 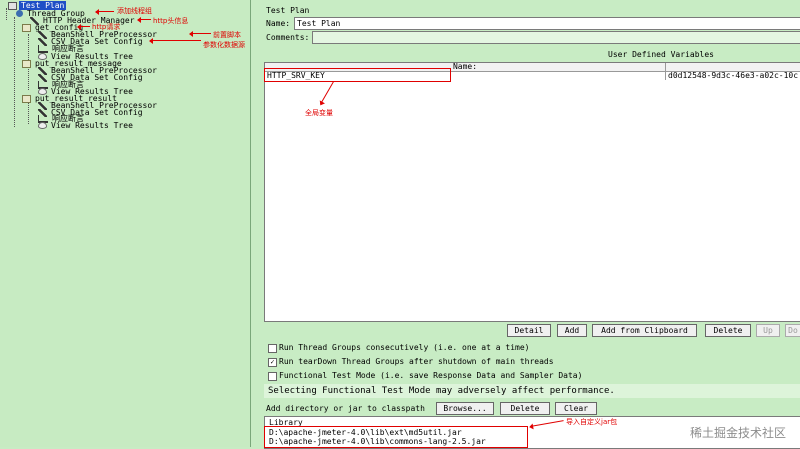 I want to click on annotation-global-var: 全局变量, so click(x=319, y=113).